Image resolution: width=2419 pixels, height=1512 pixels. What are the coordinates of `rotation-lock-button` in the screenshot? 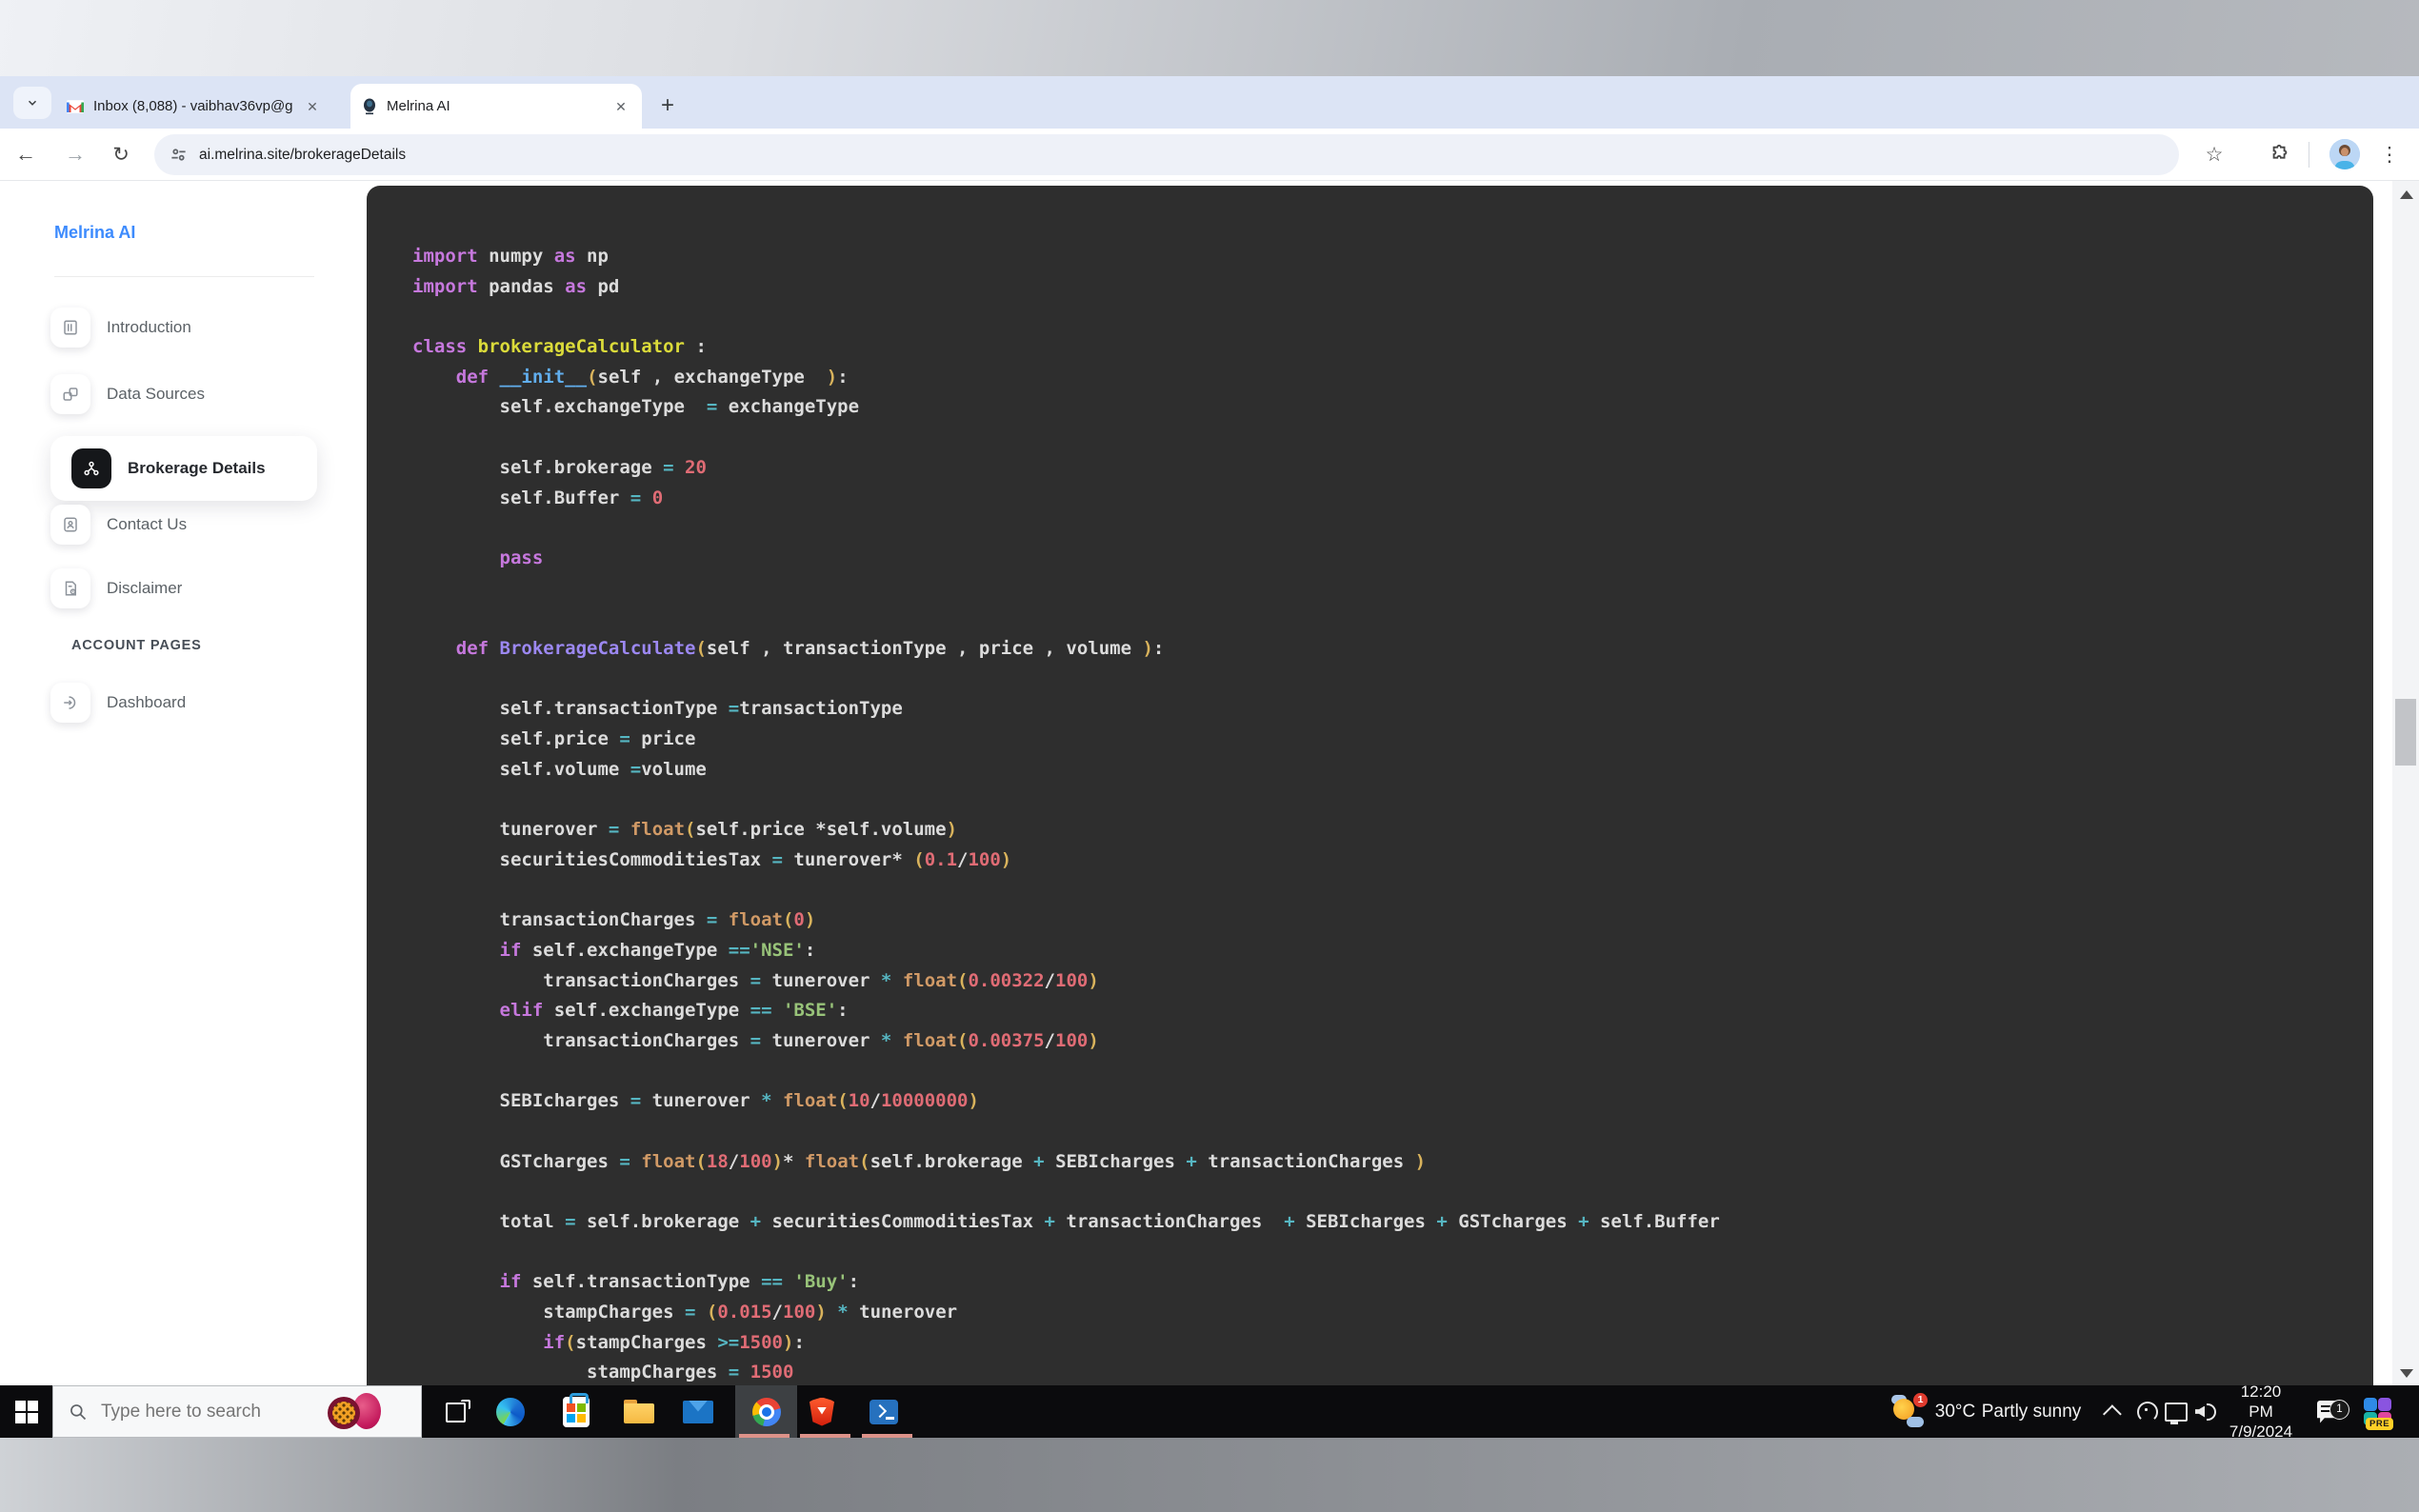 It's located at (2147, 1411).